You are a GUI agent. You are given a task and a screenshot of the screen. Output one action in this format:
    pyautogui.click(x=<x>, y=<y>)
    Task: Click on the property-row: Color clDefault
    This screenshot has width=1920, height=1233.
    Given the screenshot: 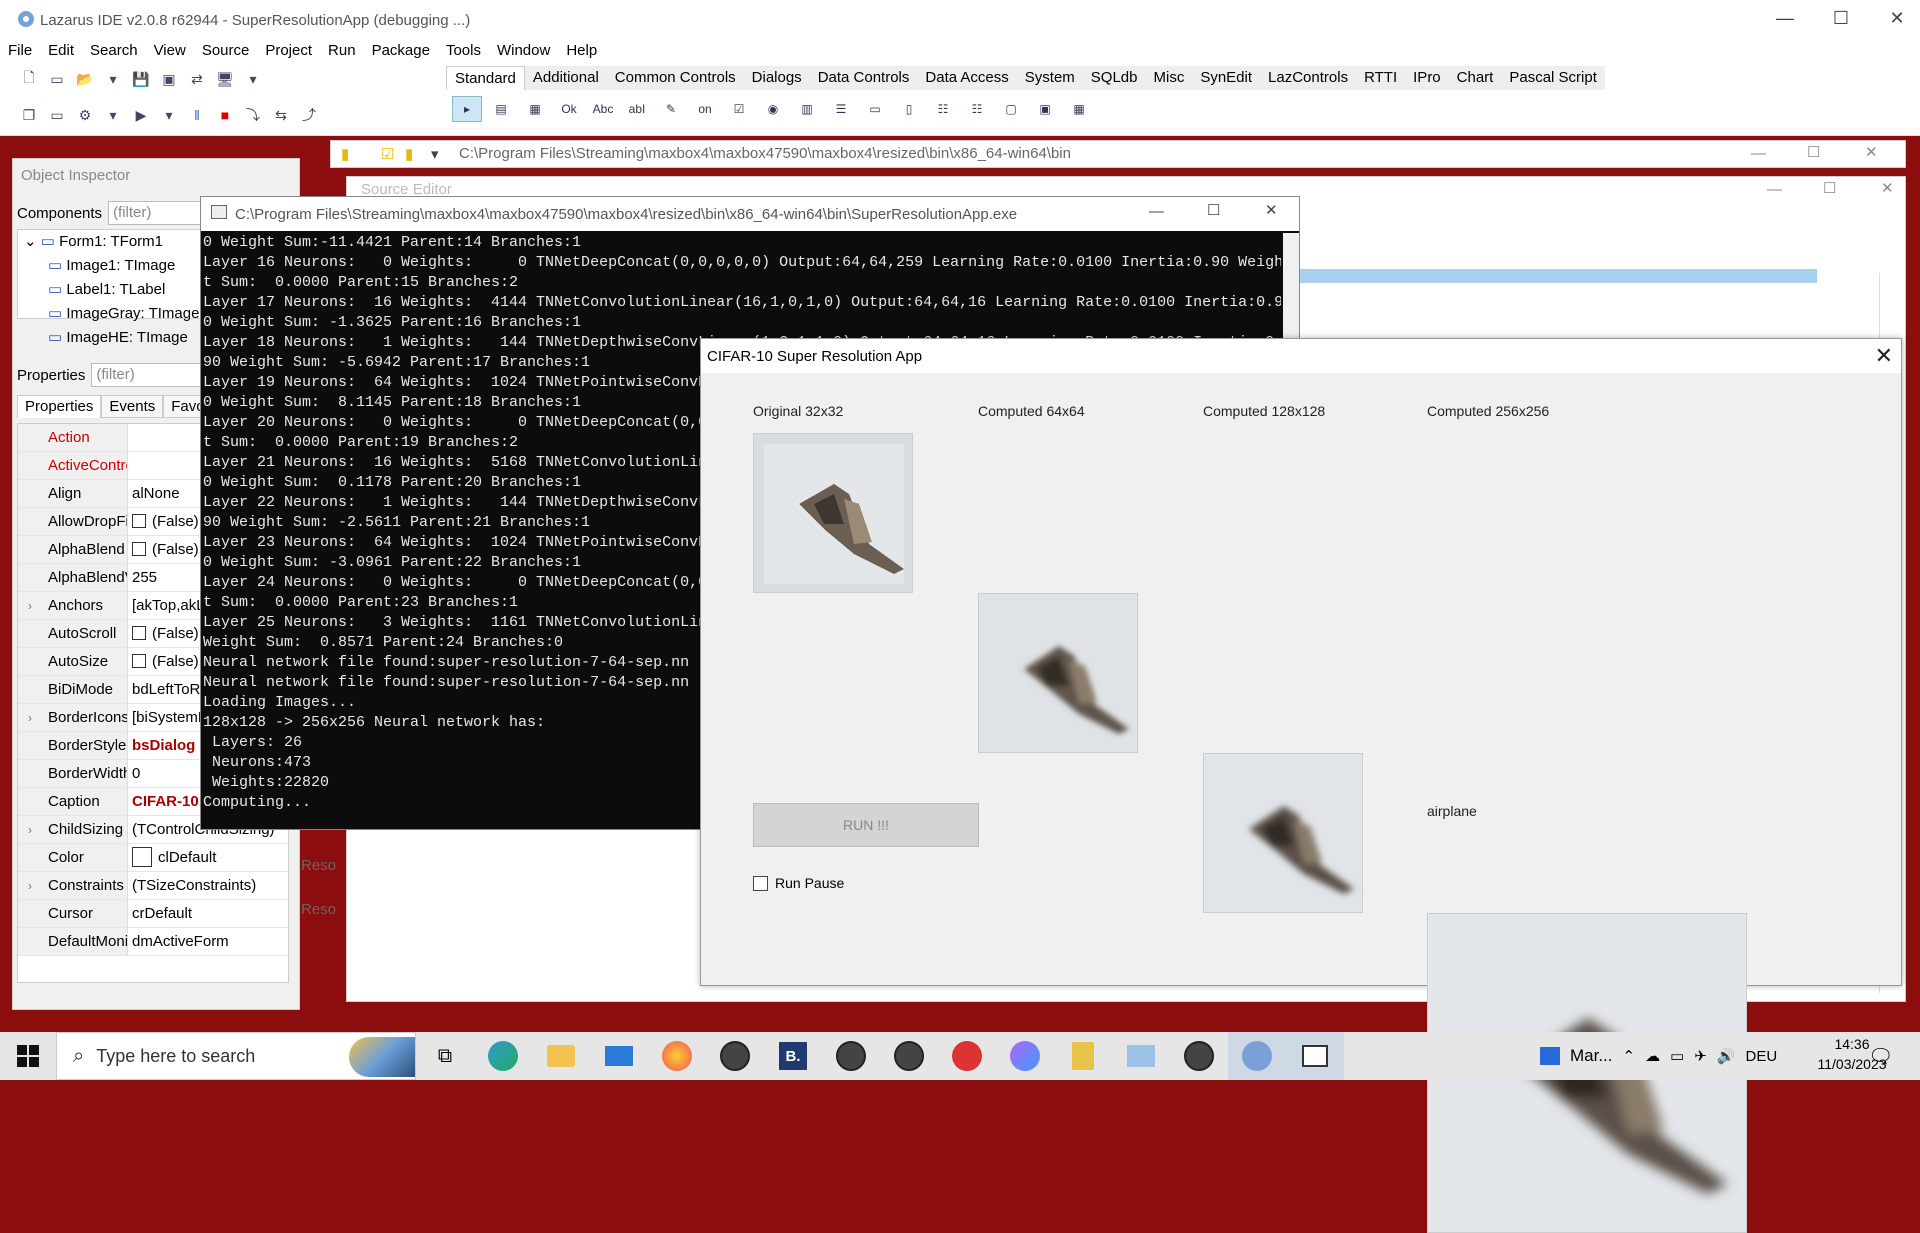 What is the action you would take?
    pyautogui.click(x=153, y=858)
    